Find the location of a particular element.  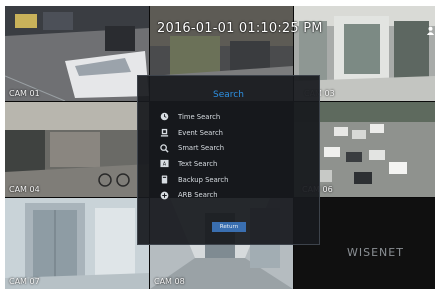

menu-item-text-search: A Text Search is located at coordinates (194, 164).